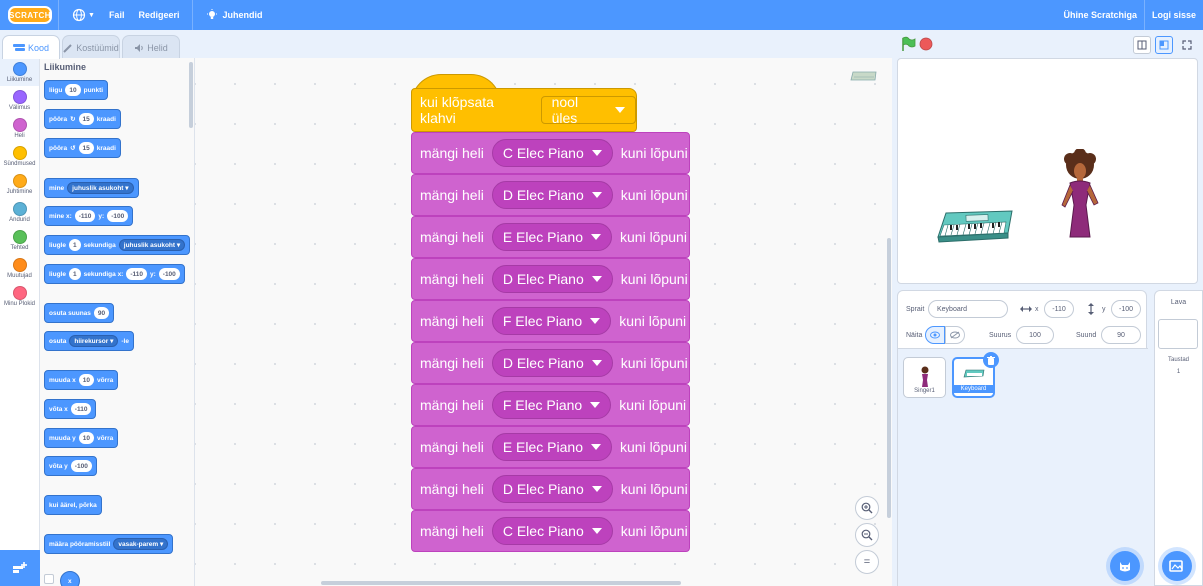 This screenshot has height=586, width=1203. I want to click on turn-left-block: pööra ↺ 15 kraadi, so click(82, 148).